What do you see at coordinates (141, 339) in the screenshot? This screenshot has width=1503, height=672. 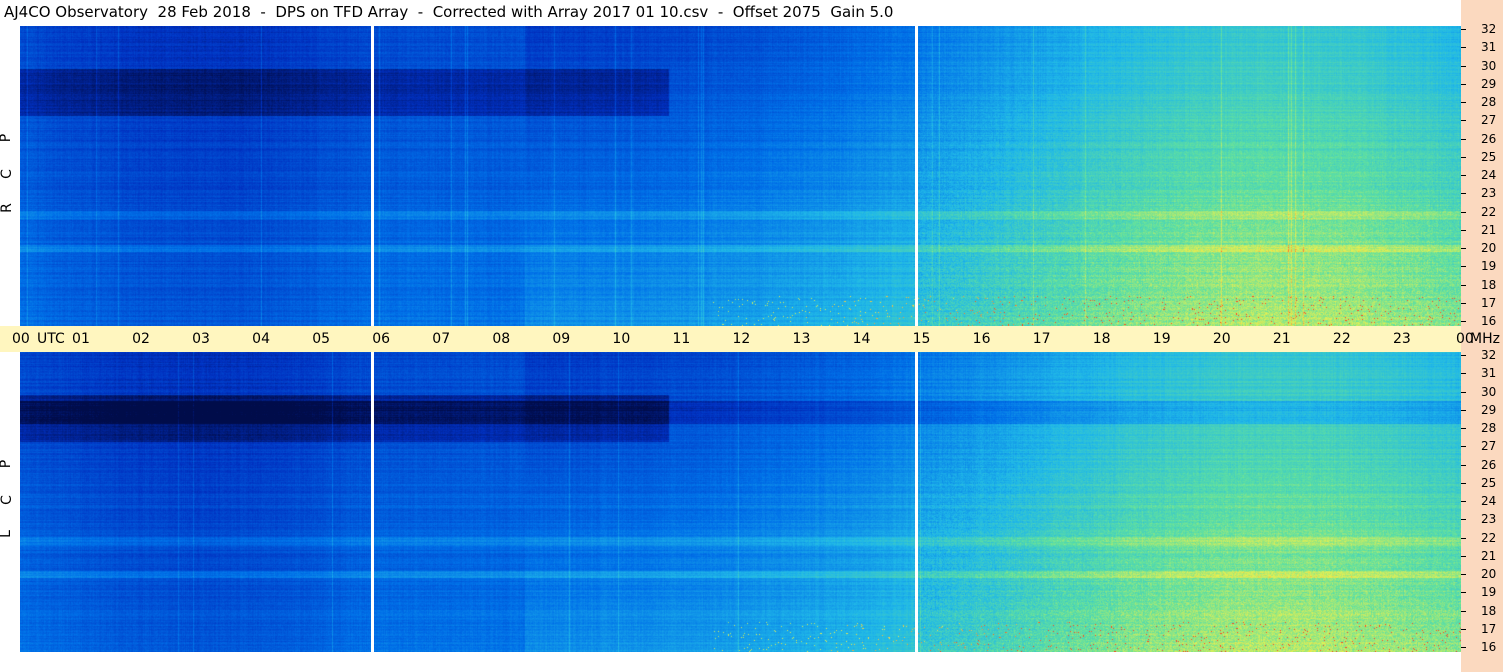 I see `utc-tick-label: 02` at bounding box center [141, 339].